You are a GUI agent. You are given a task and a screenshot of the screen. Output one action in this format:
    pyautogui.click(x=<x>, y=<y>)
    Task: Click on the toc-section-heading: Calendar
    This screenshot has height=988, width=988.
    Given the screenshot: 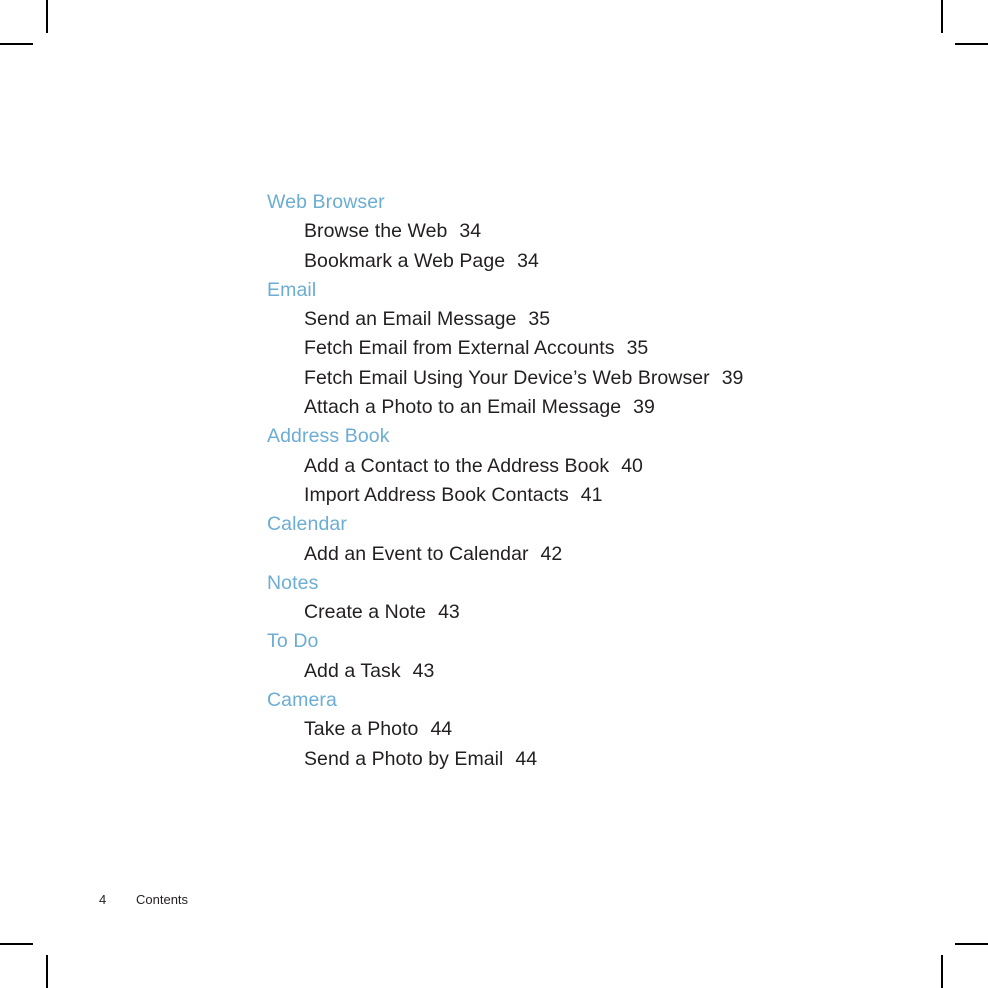 What is the action you would take?
    pyautogui.click(x=577, y=524)
    